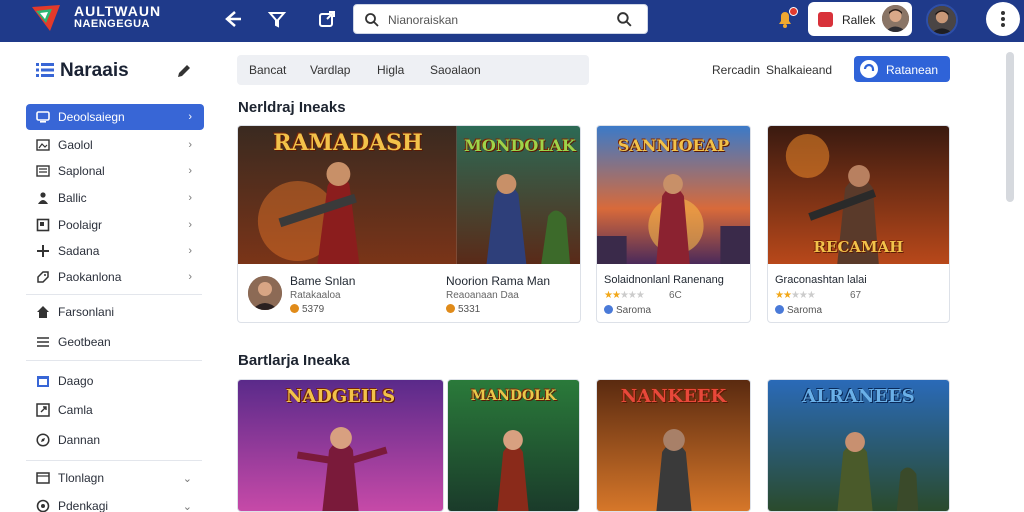 This screenshot has height=512, width=1024. Describe the element at coordinates (43, 277) in the screenshot. I see `tag-icon` at that location.